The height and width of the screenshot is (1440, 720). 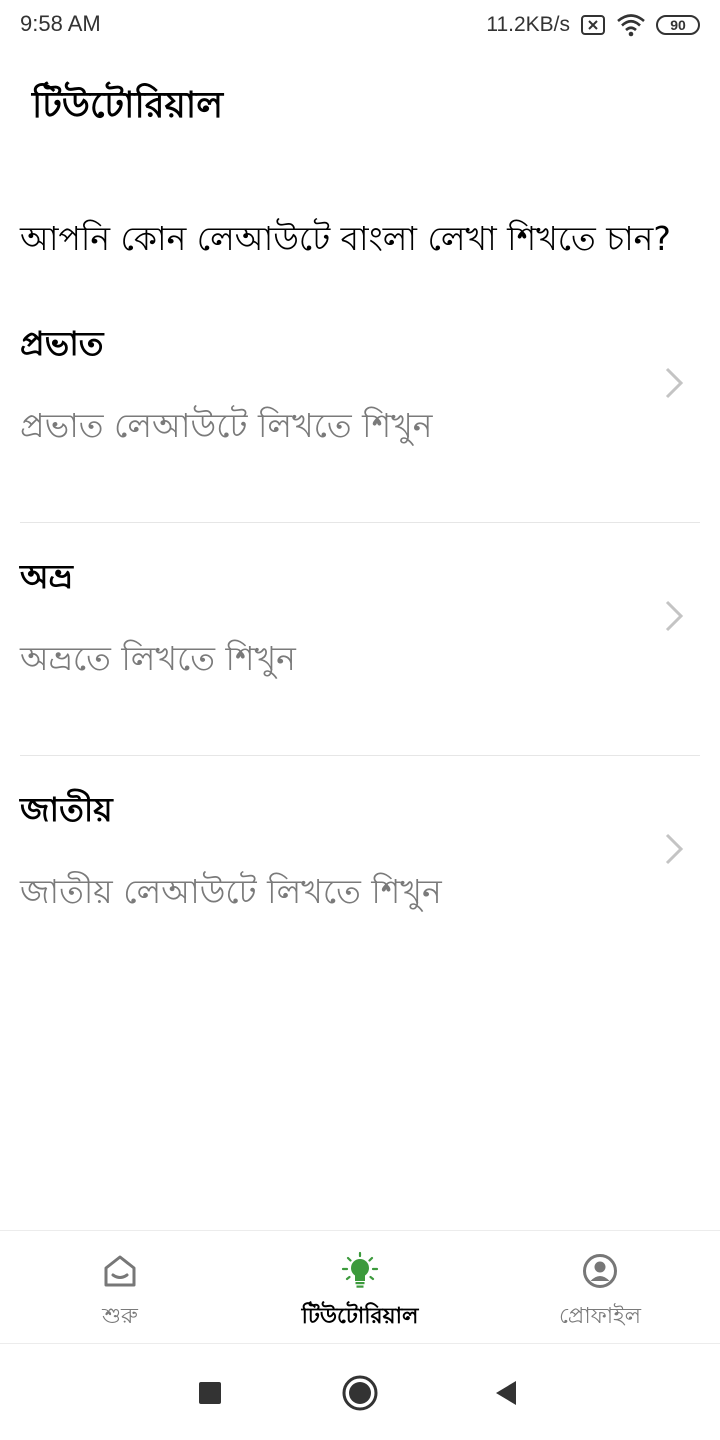 I want to click on page-title: টিউটোরিয়াল, so click(x=128, y=105).